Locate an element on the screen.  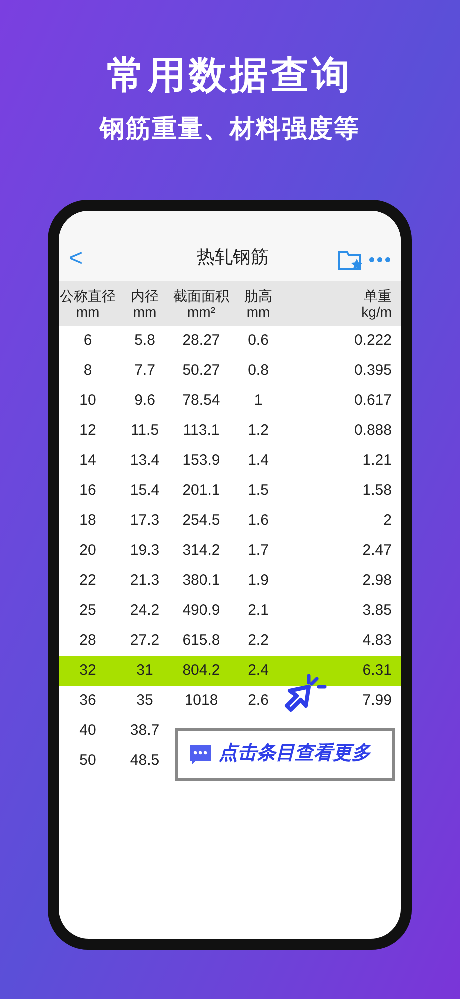
table-cell-text: 11.5 is located at coordinates (145, 430).